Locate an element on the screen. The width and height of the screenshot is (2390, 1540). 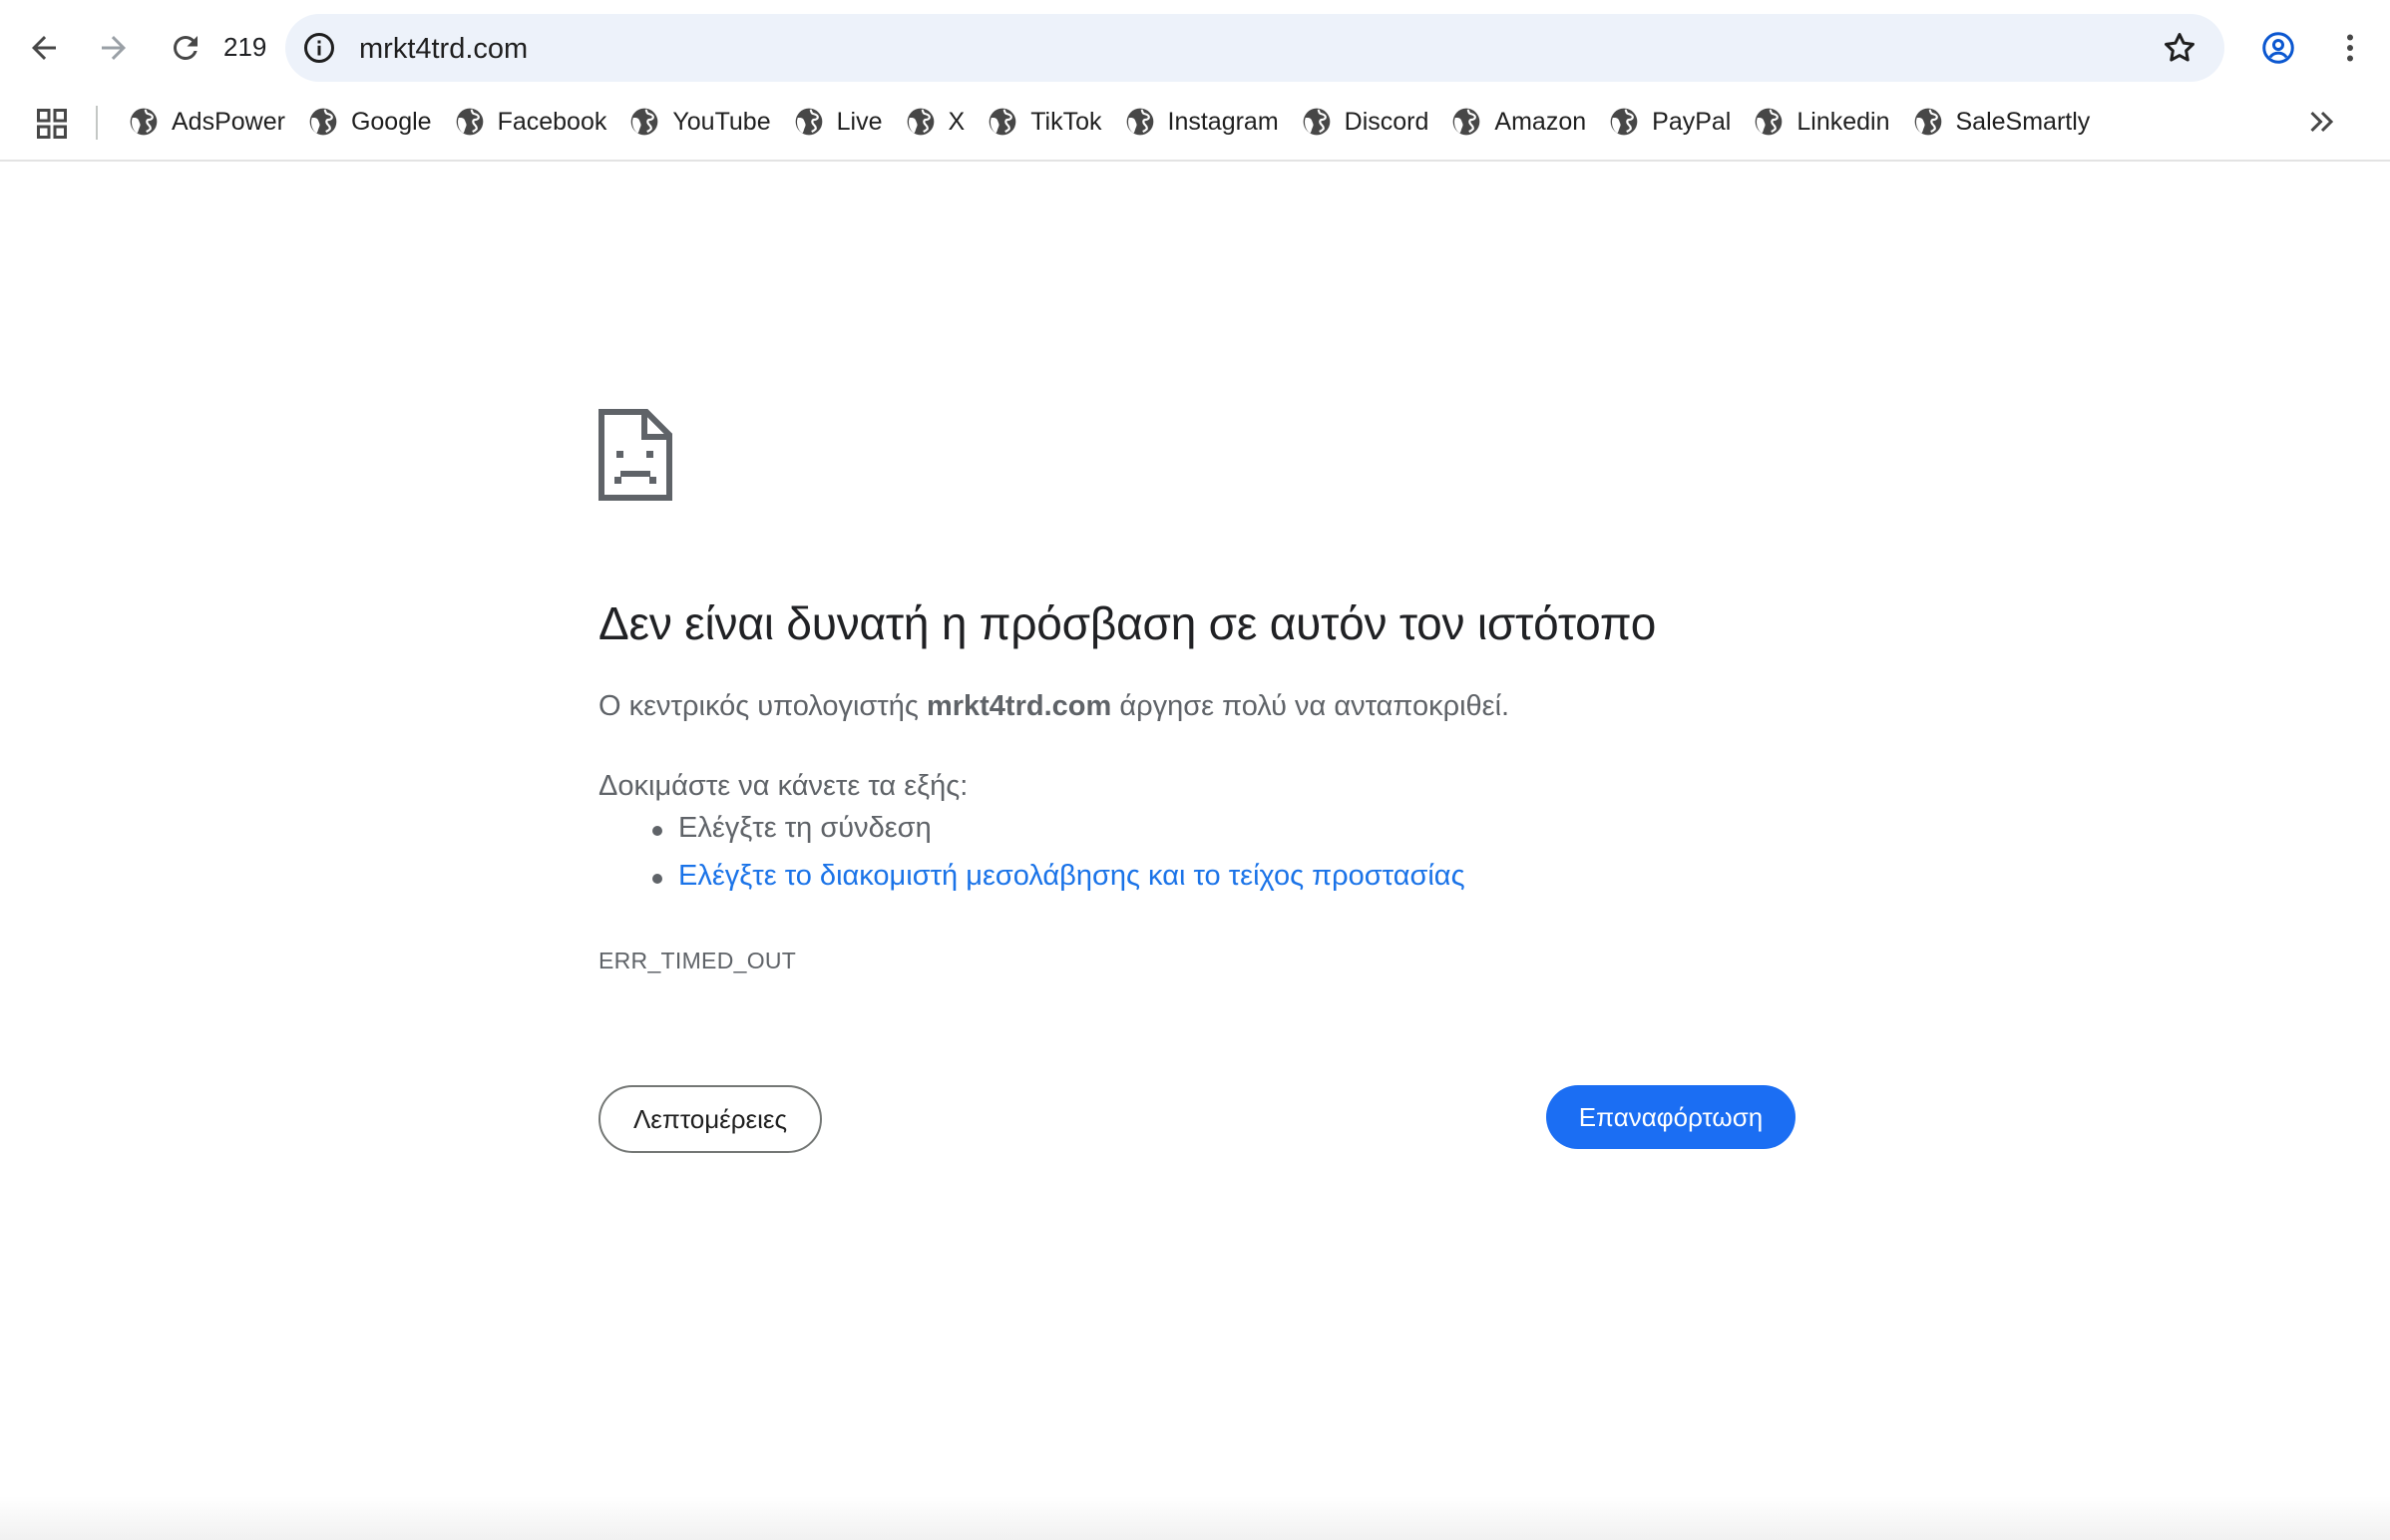
bookmark-item: PayPal is located at coordinates (1676, 122).